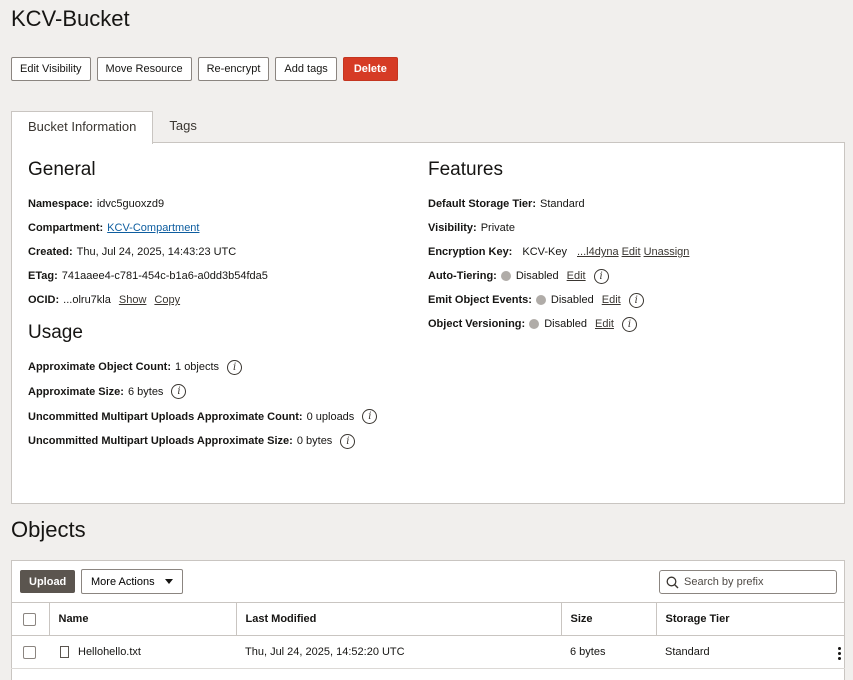 This screenshot has width=853, height=680. What do you see at coordinates (477, 324) in the screenshot?
I see `versioning-label: Object Versioning:` at bounding box center [477, 324].